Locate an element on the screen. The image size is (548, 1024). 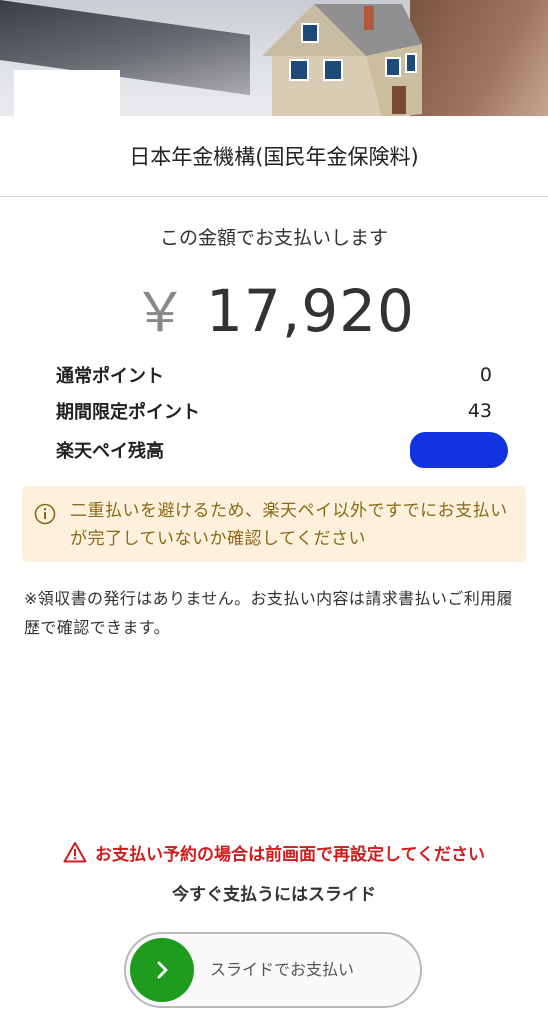
limited-points-label: 期間限定ポイント is located at coordinates (128, 412).